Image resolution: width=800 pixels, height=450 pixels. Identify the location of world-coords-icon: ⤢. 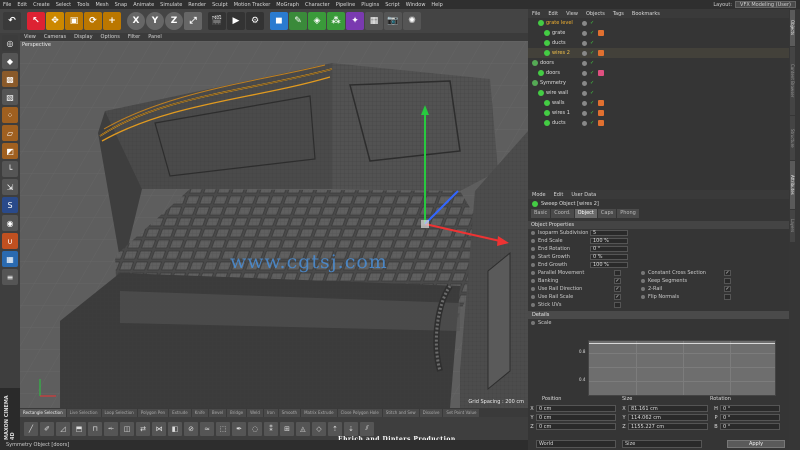
(193, 21).